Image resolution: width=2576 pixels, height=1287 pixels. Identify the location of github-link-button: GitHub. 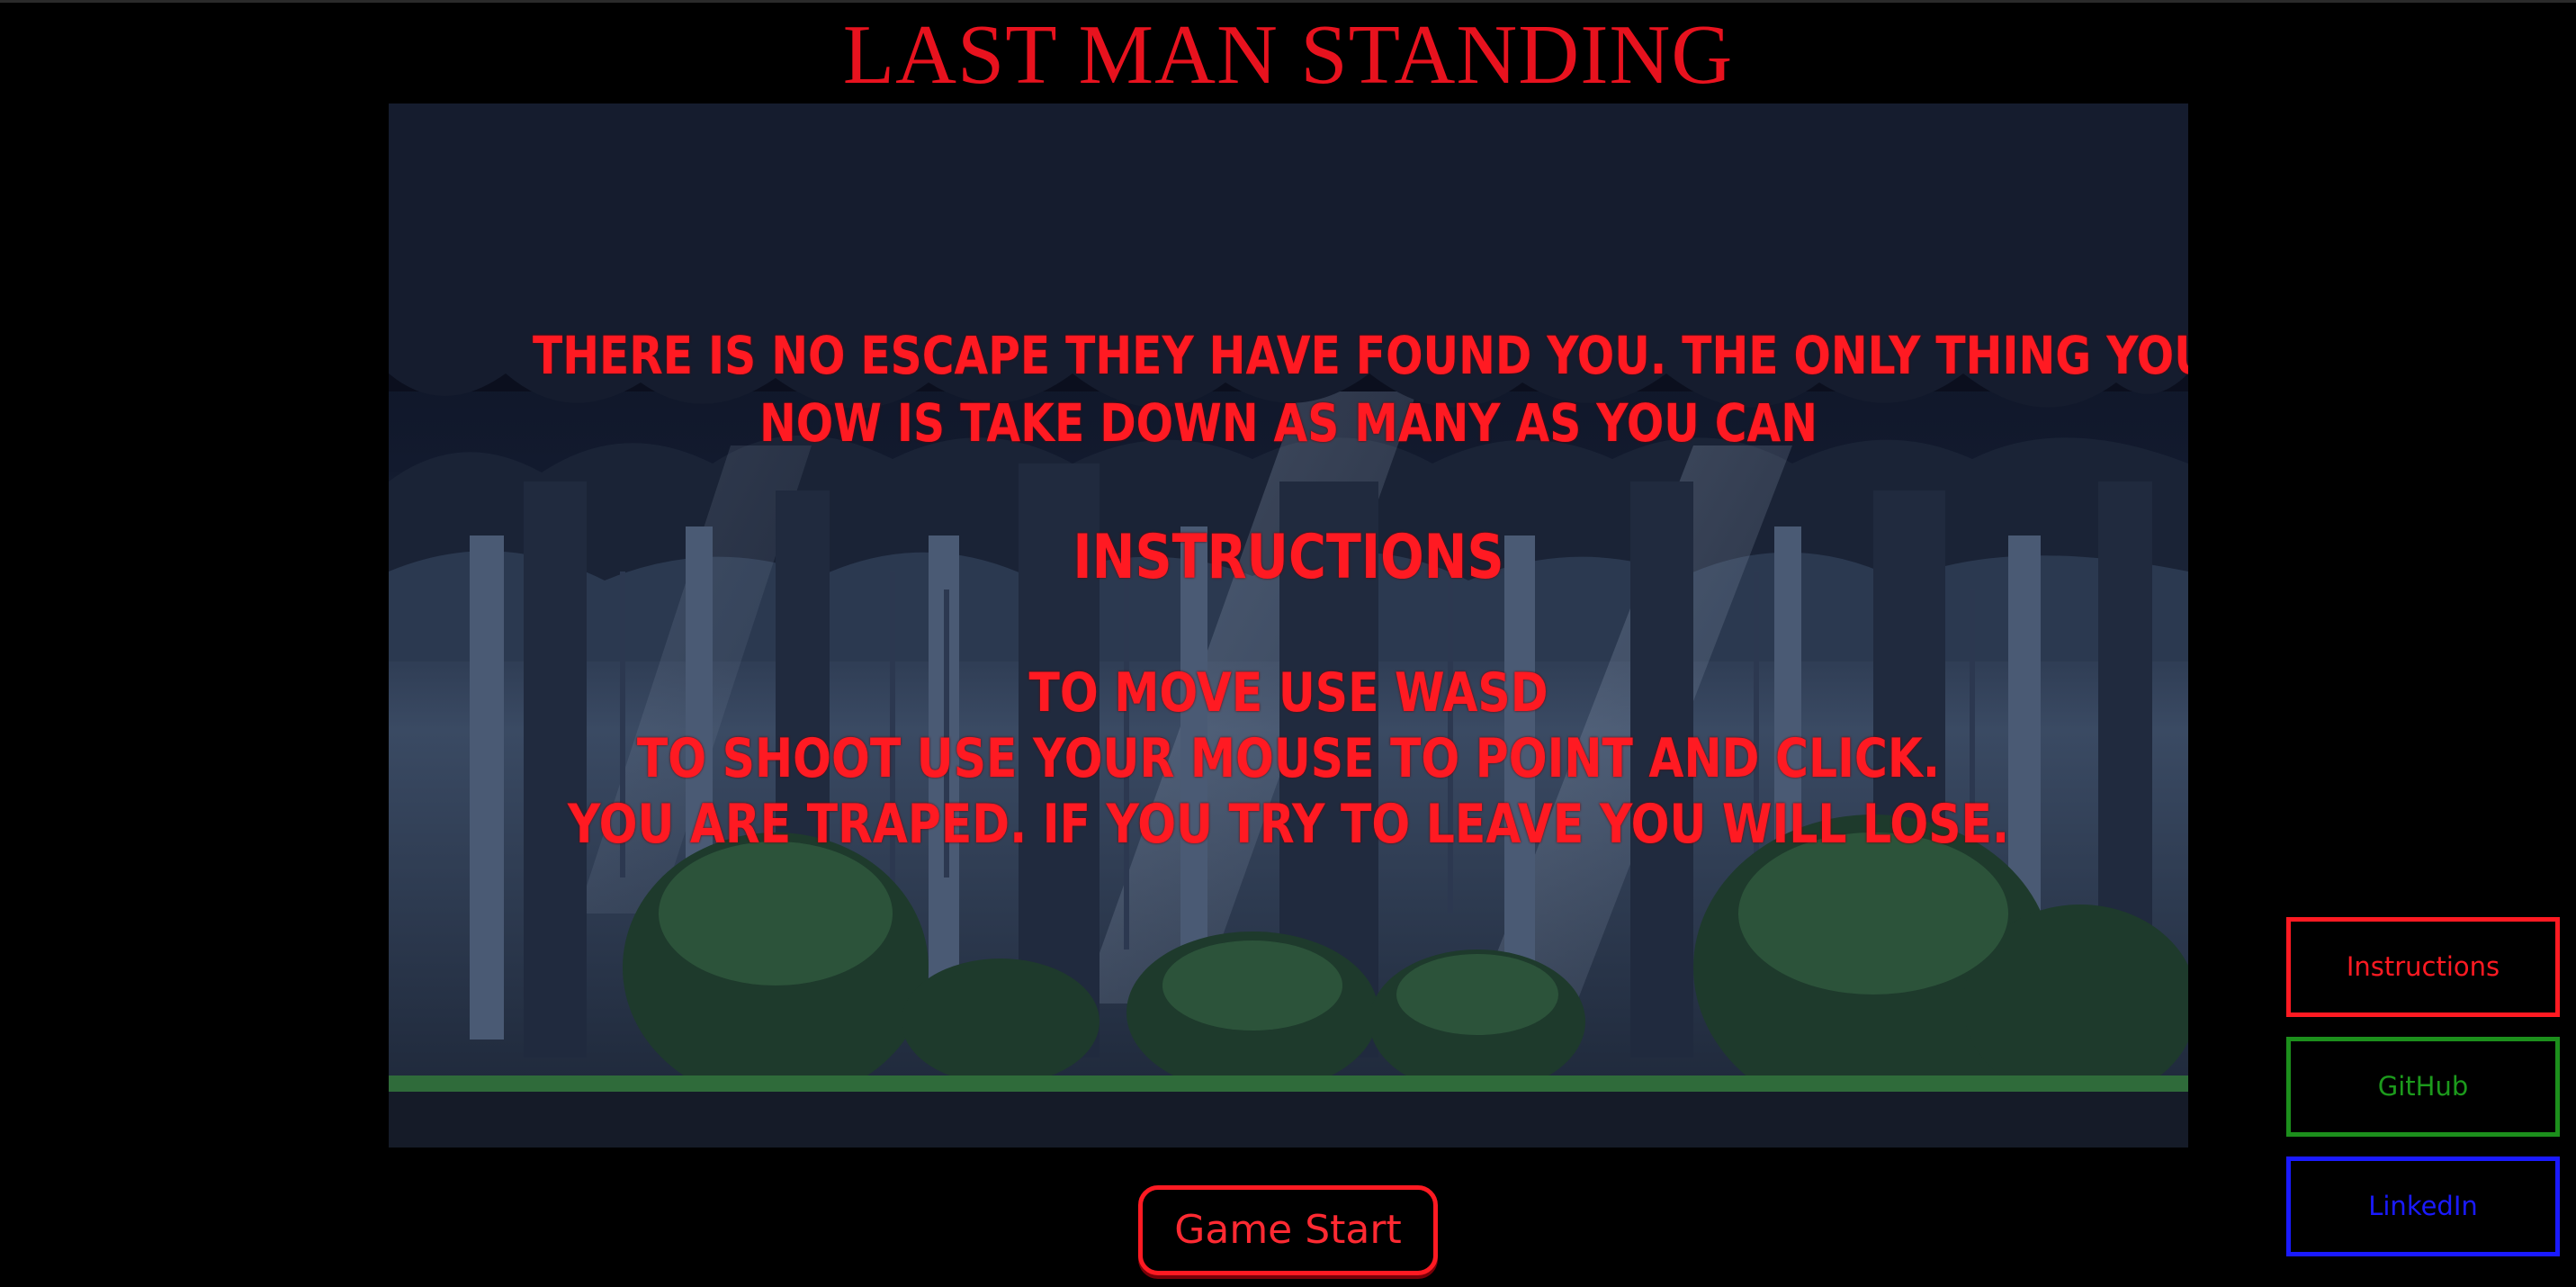
(2423, 1087).